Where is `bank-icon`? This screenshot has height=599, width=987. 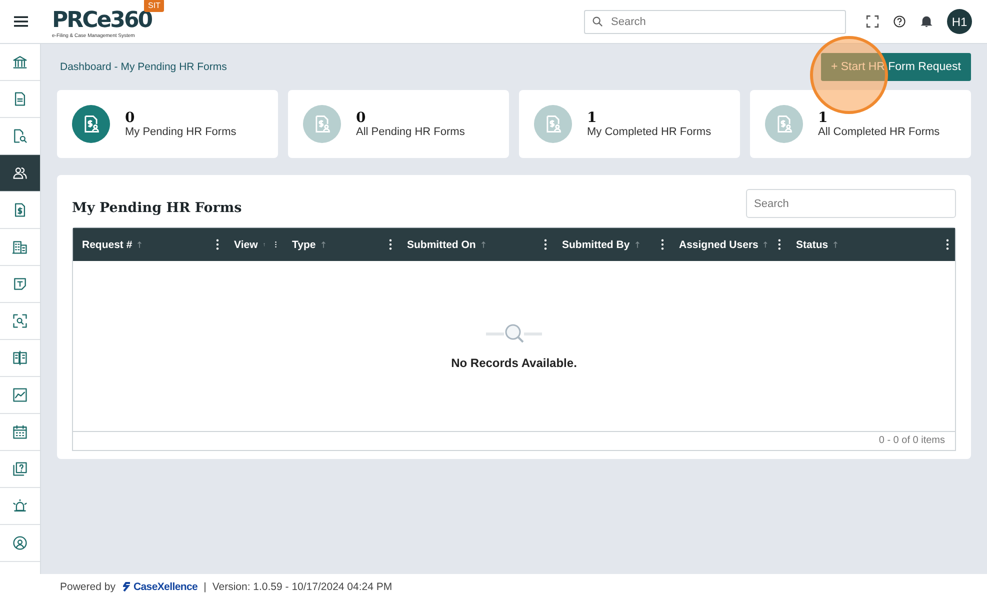
bank-icon is located at coordinates (20, 62).